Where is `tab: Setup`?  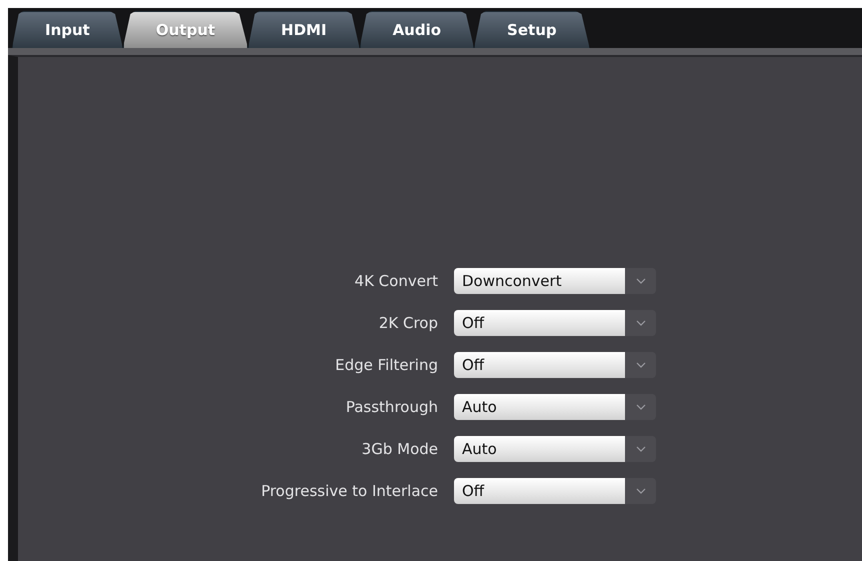 tab: Setup is located at coordinates (532, 29).